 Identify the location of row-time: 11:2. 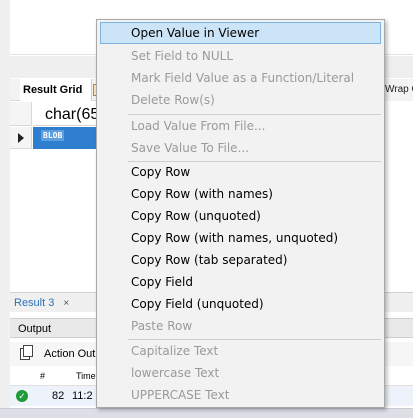
(82, 396).